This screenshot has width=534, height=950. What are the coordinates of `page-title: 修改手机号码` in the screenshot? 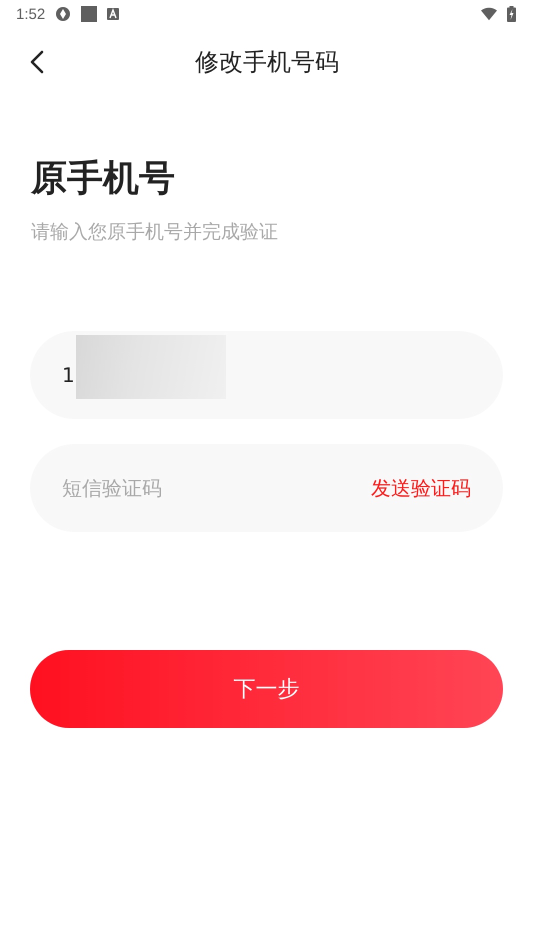 It's located at (267, 62).